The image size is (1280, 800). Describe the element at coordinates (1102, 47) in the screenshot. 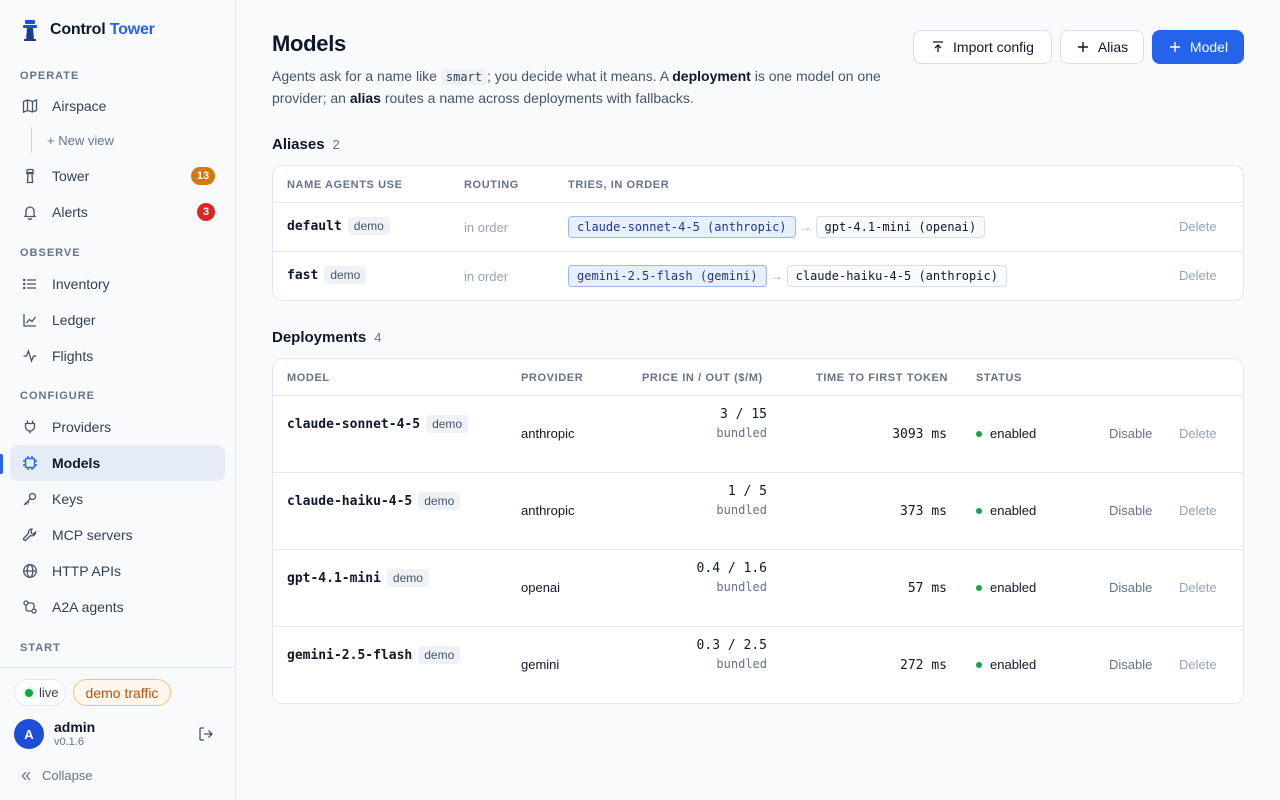

I see `add-alias-button: Alias` at that location.